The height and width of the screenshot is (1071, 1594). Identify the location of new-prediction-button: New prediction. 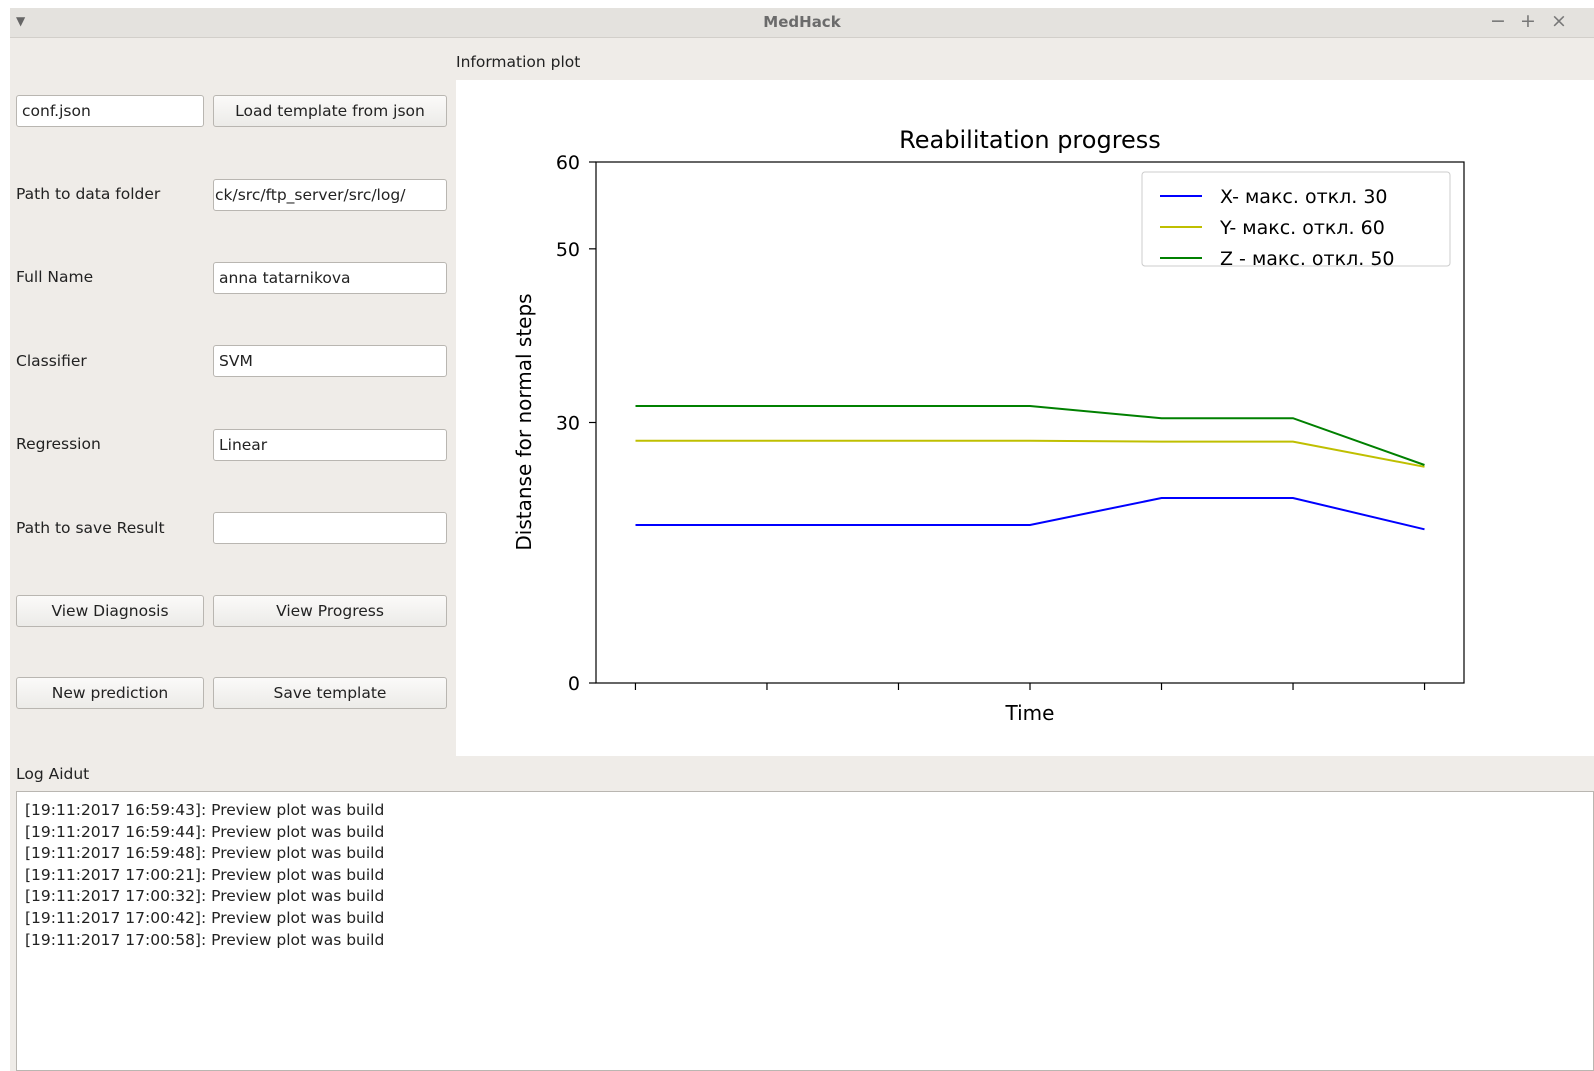
(110, 693).